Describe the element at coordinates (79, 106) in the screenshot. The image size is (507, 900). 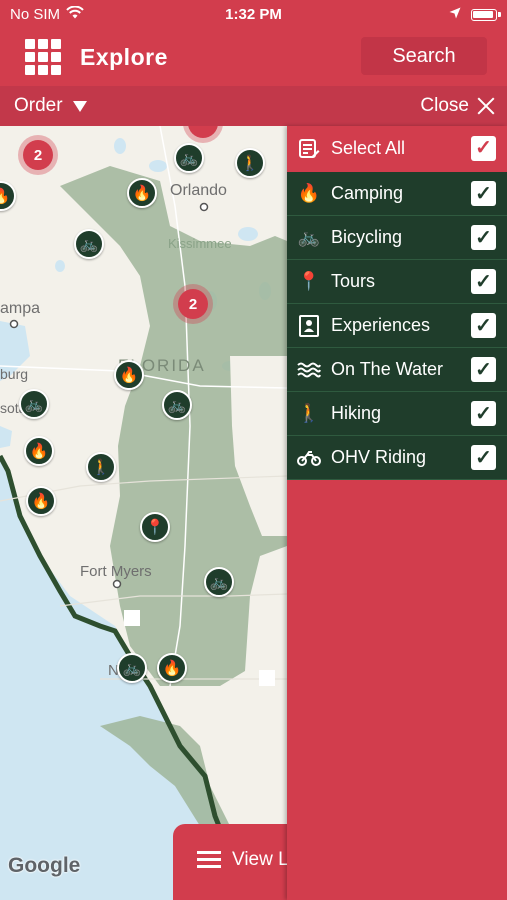
I see `triangle-down-icon` at that location.